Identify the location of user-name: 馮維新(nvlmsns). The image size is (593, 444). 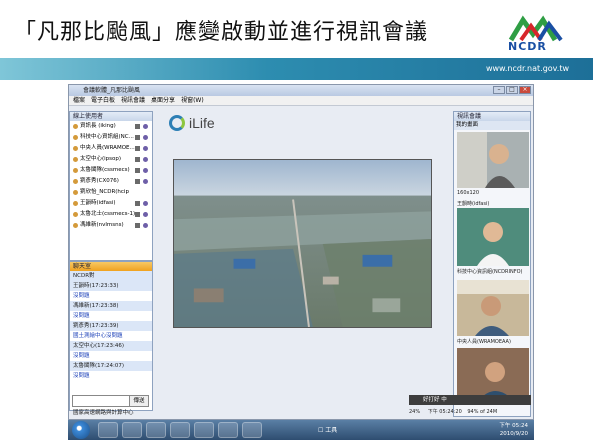
(102, 225).